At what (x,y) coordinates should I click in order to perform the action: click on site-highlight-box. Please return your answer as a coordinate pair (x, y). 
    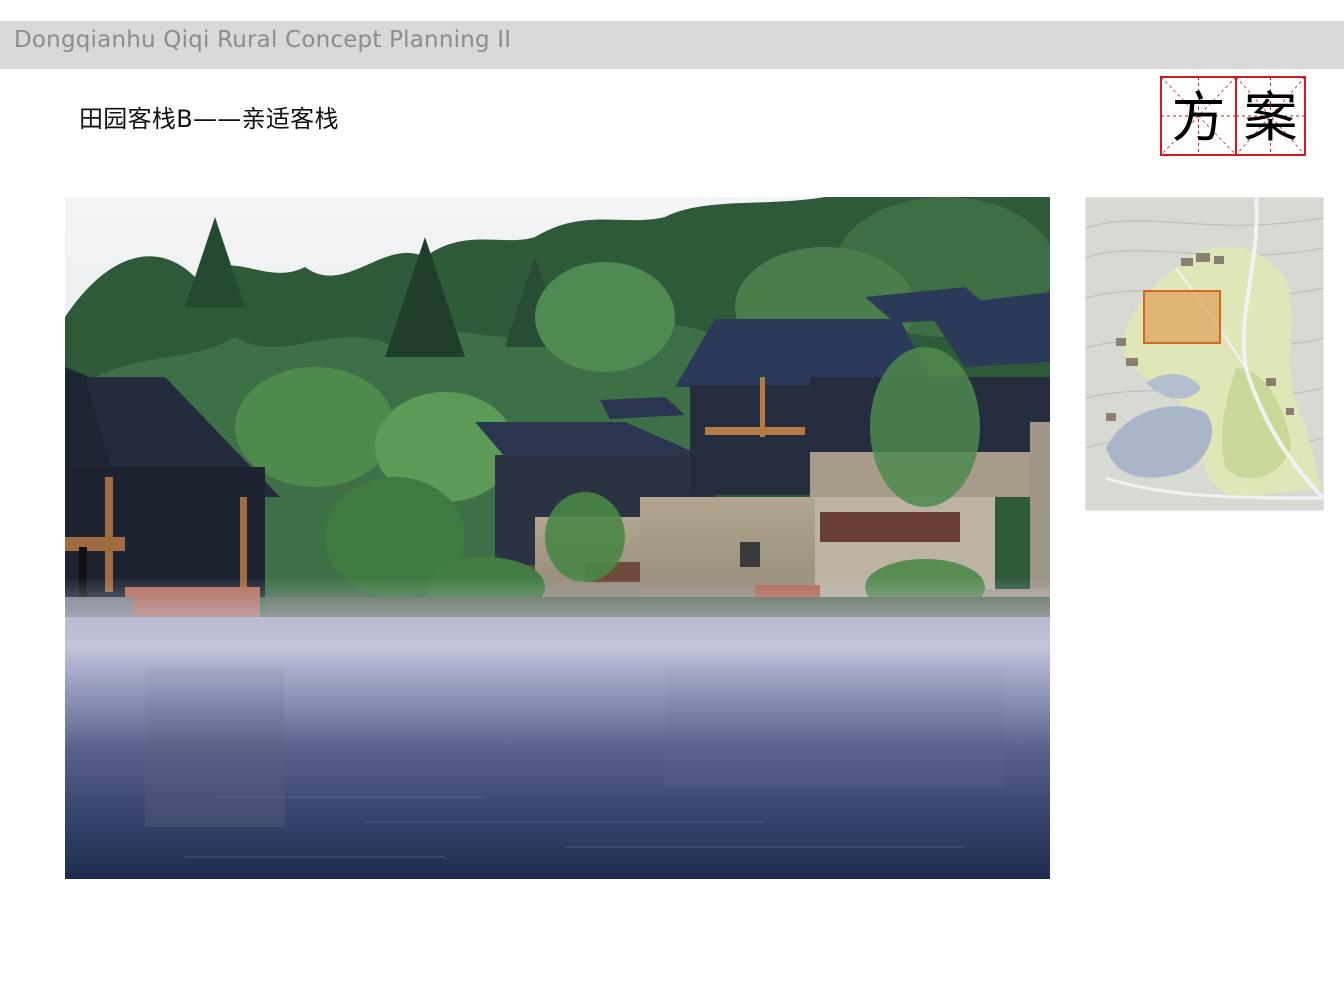
    Looking at the image, I should click on (1182, 317).